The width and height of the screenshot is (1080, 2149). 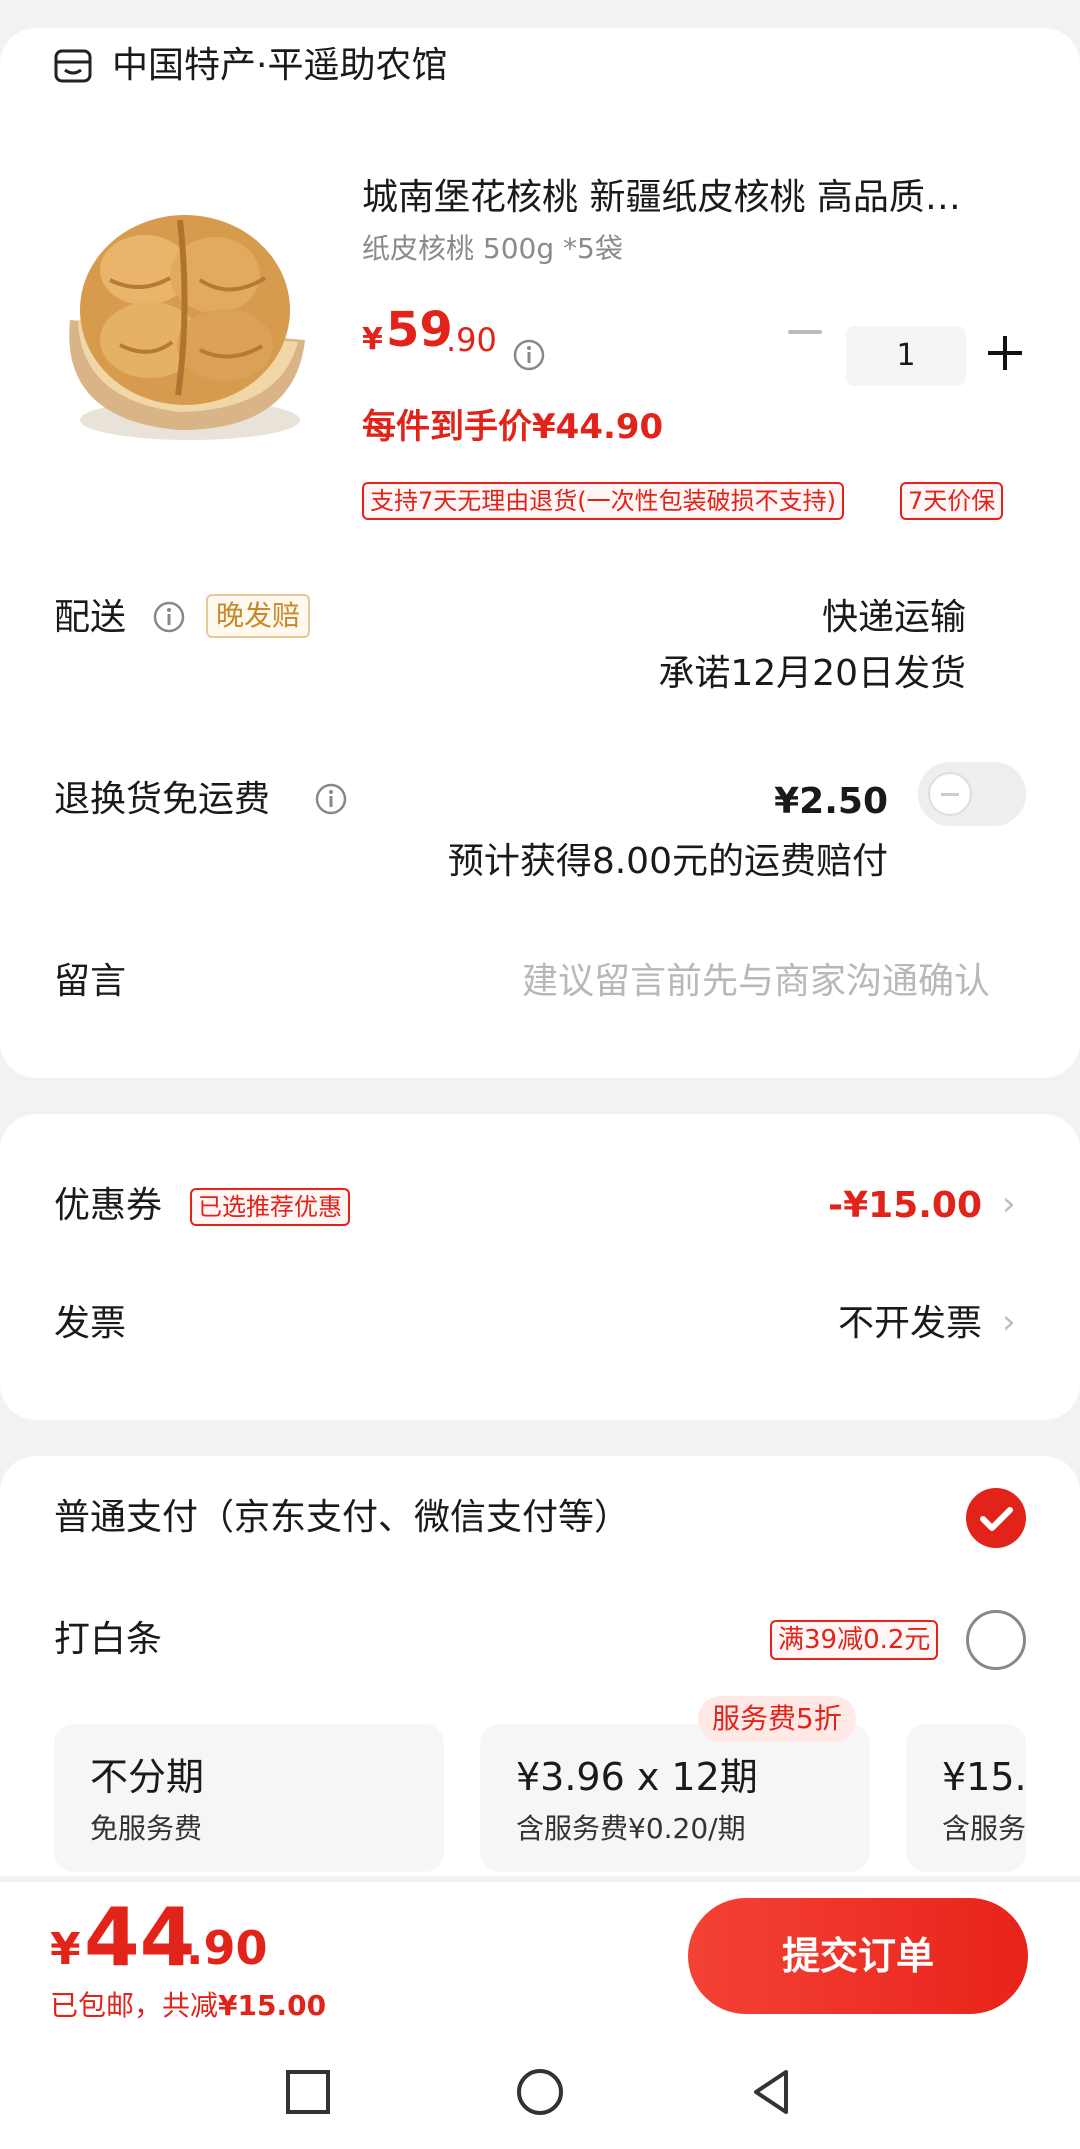 What do you see at coordinates (540, 1267) in the screenshot?
I see `discount-card` at bounding box center [540, 1267].